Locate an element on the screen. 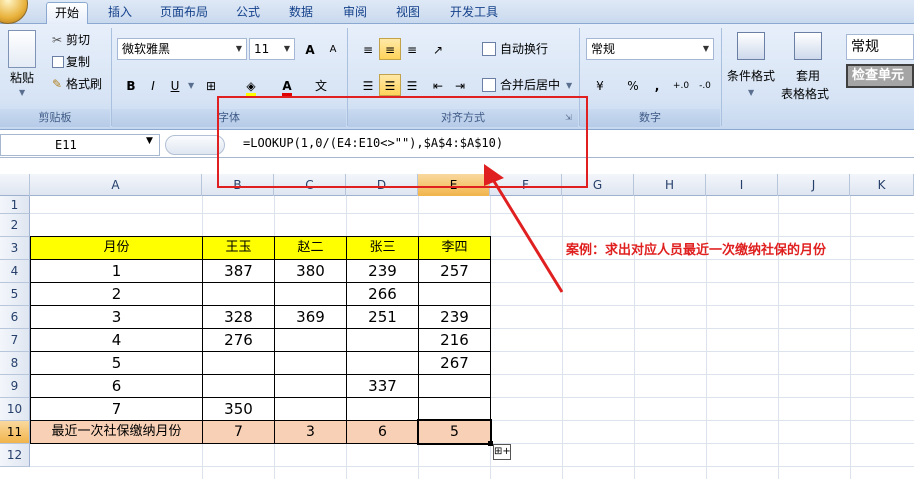 This screenshot has height=479, width=914. tab-view: 视图 is located at coordinates (408, 13).